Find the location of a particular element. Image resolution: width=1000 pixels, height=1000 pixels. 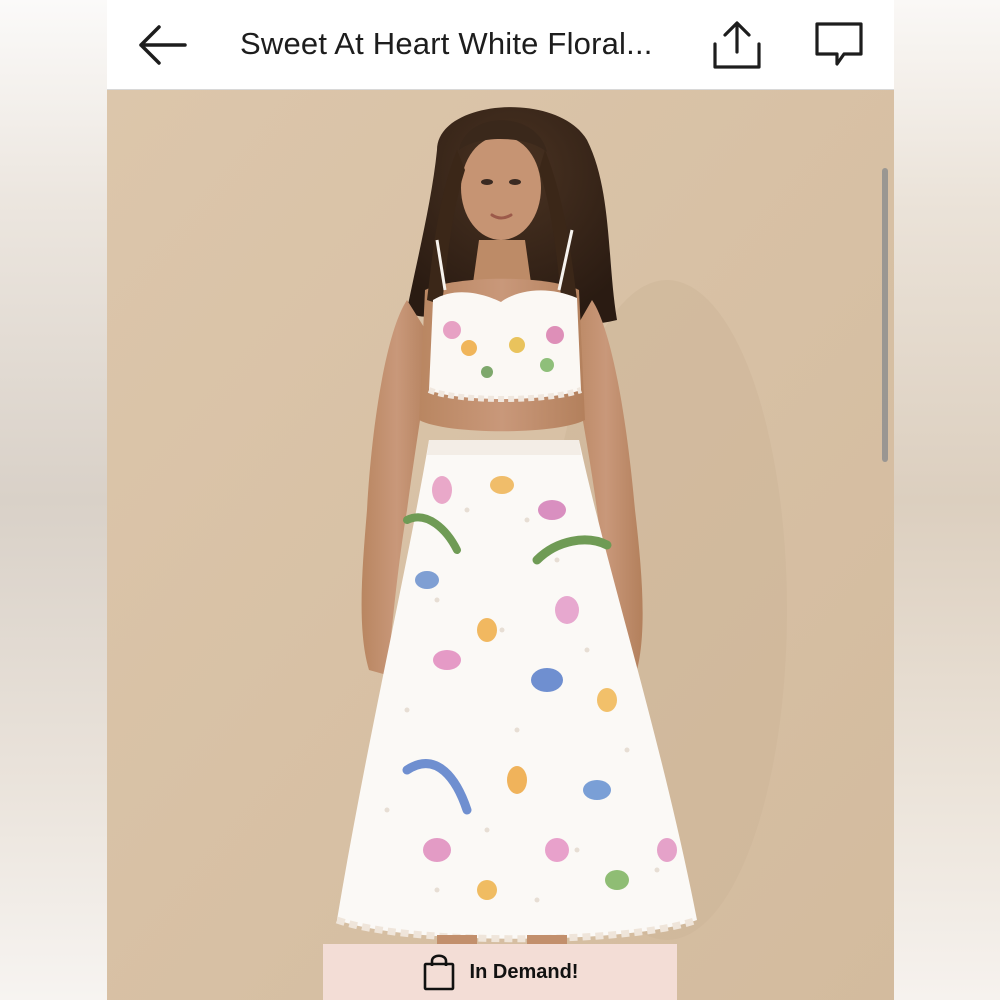

share-button is located at coordinates (737, 45).